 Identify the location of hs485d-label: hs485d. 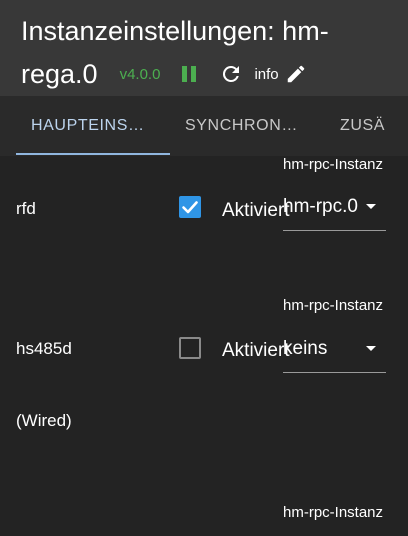
(44, 348).